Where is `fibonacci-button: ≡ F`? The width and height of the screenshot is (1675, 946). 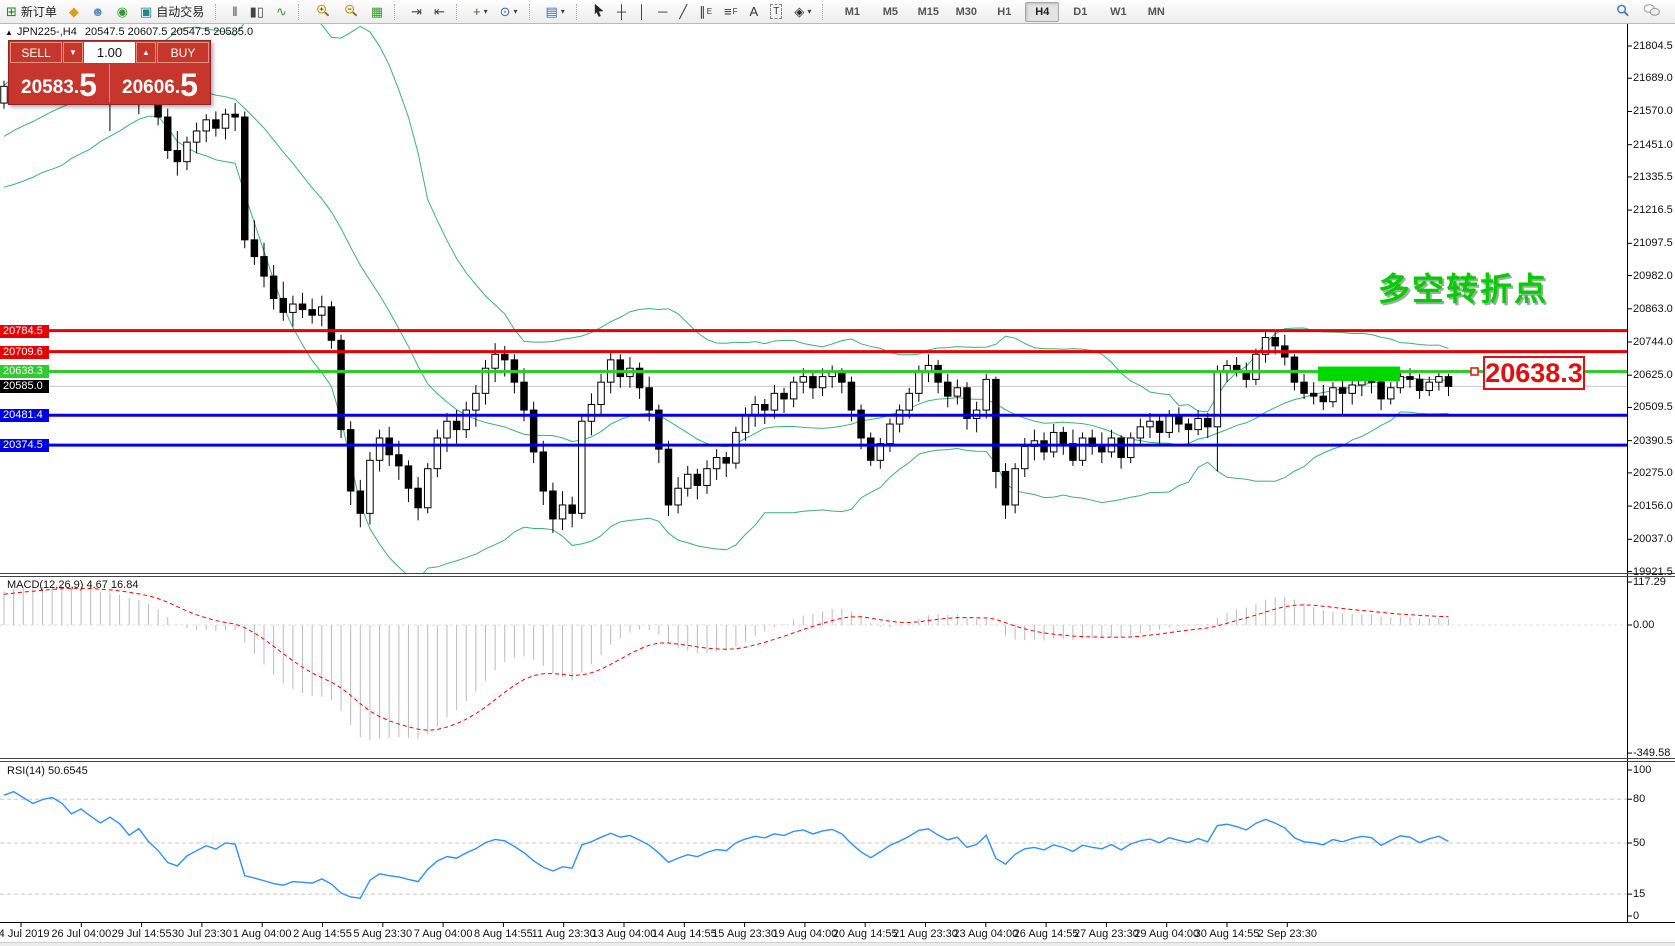
fibonacci-button: ≡ F is located at coordinates (730, 12).